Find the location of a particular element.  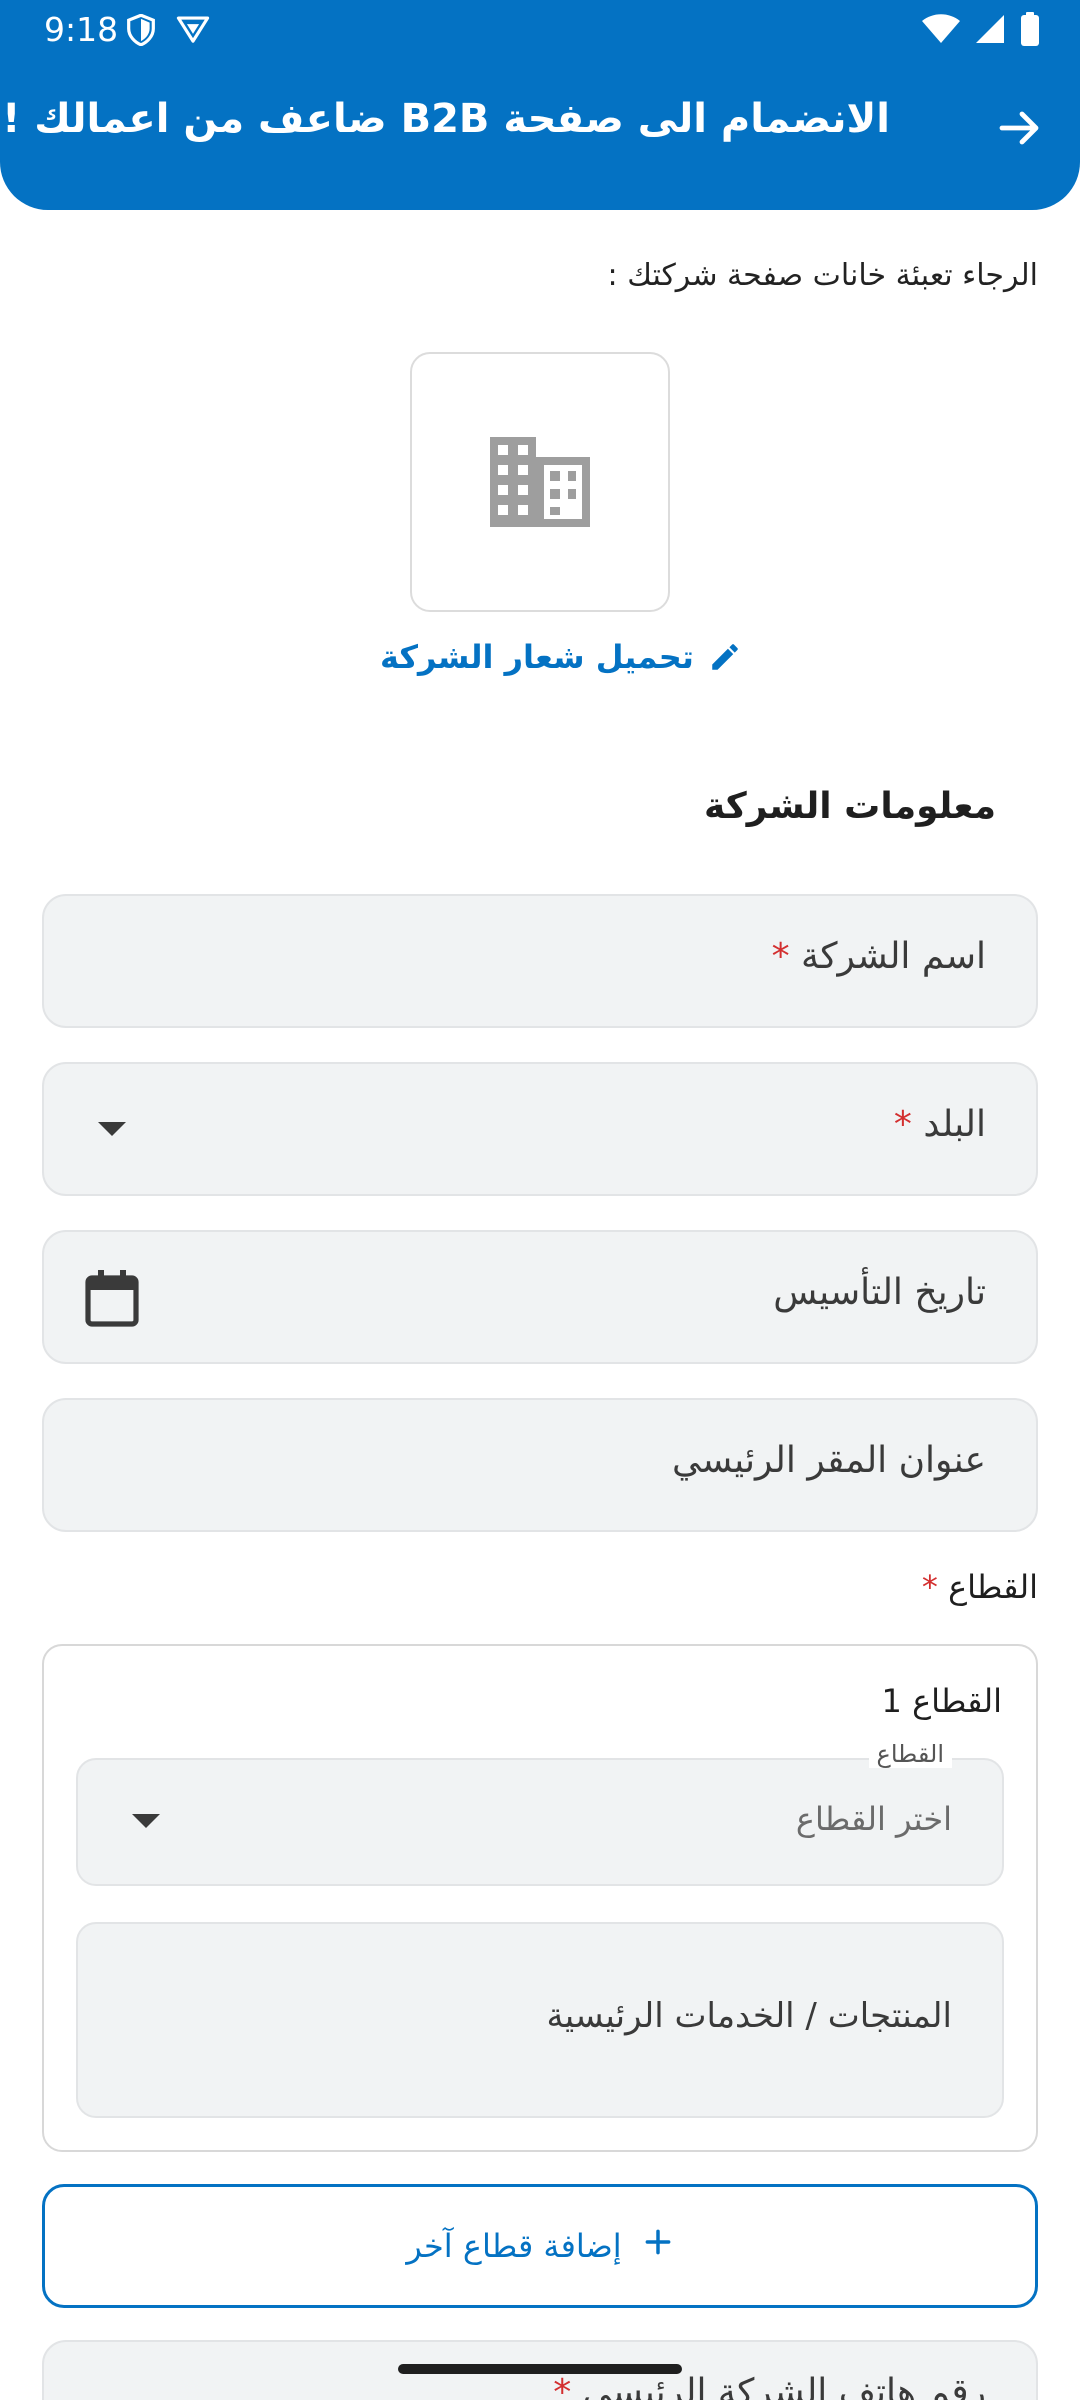

status-bar: 9:18 is located at coordinates (540, 31).